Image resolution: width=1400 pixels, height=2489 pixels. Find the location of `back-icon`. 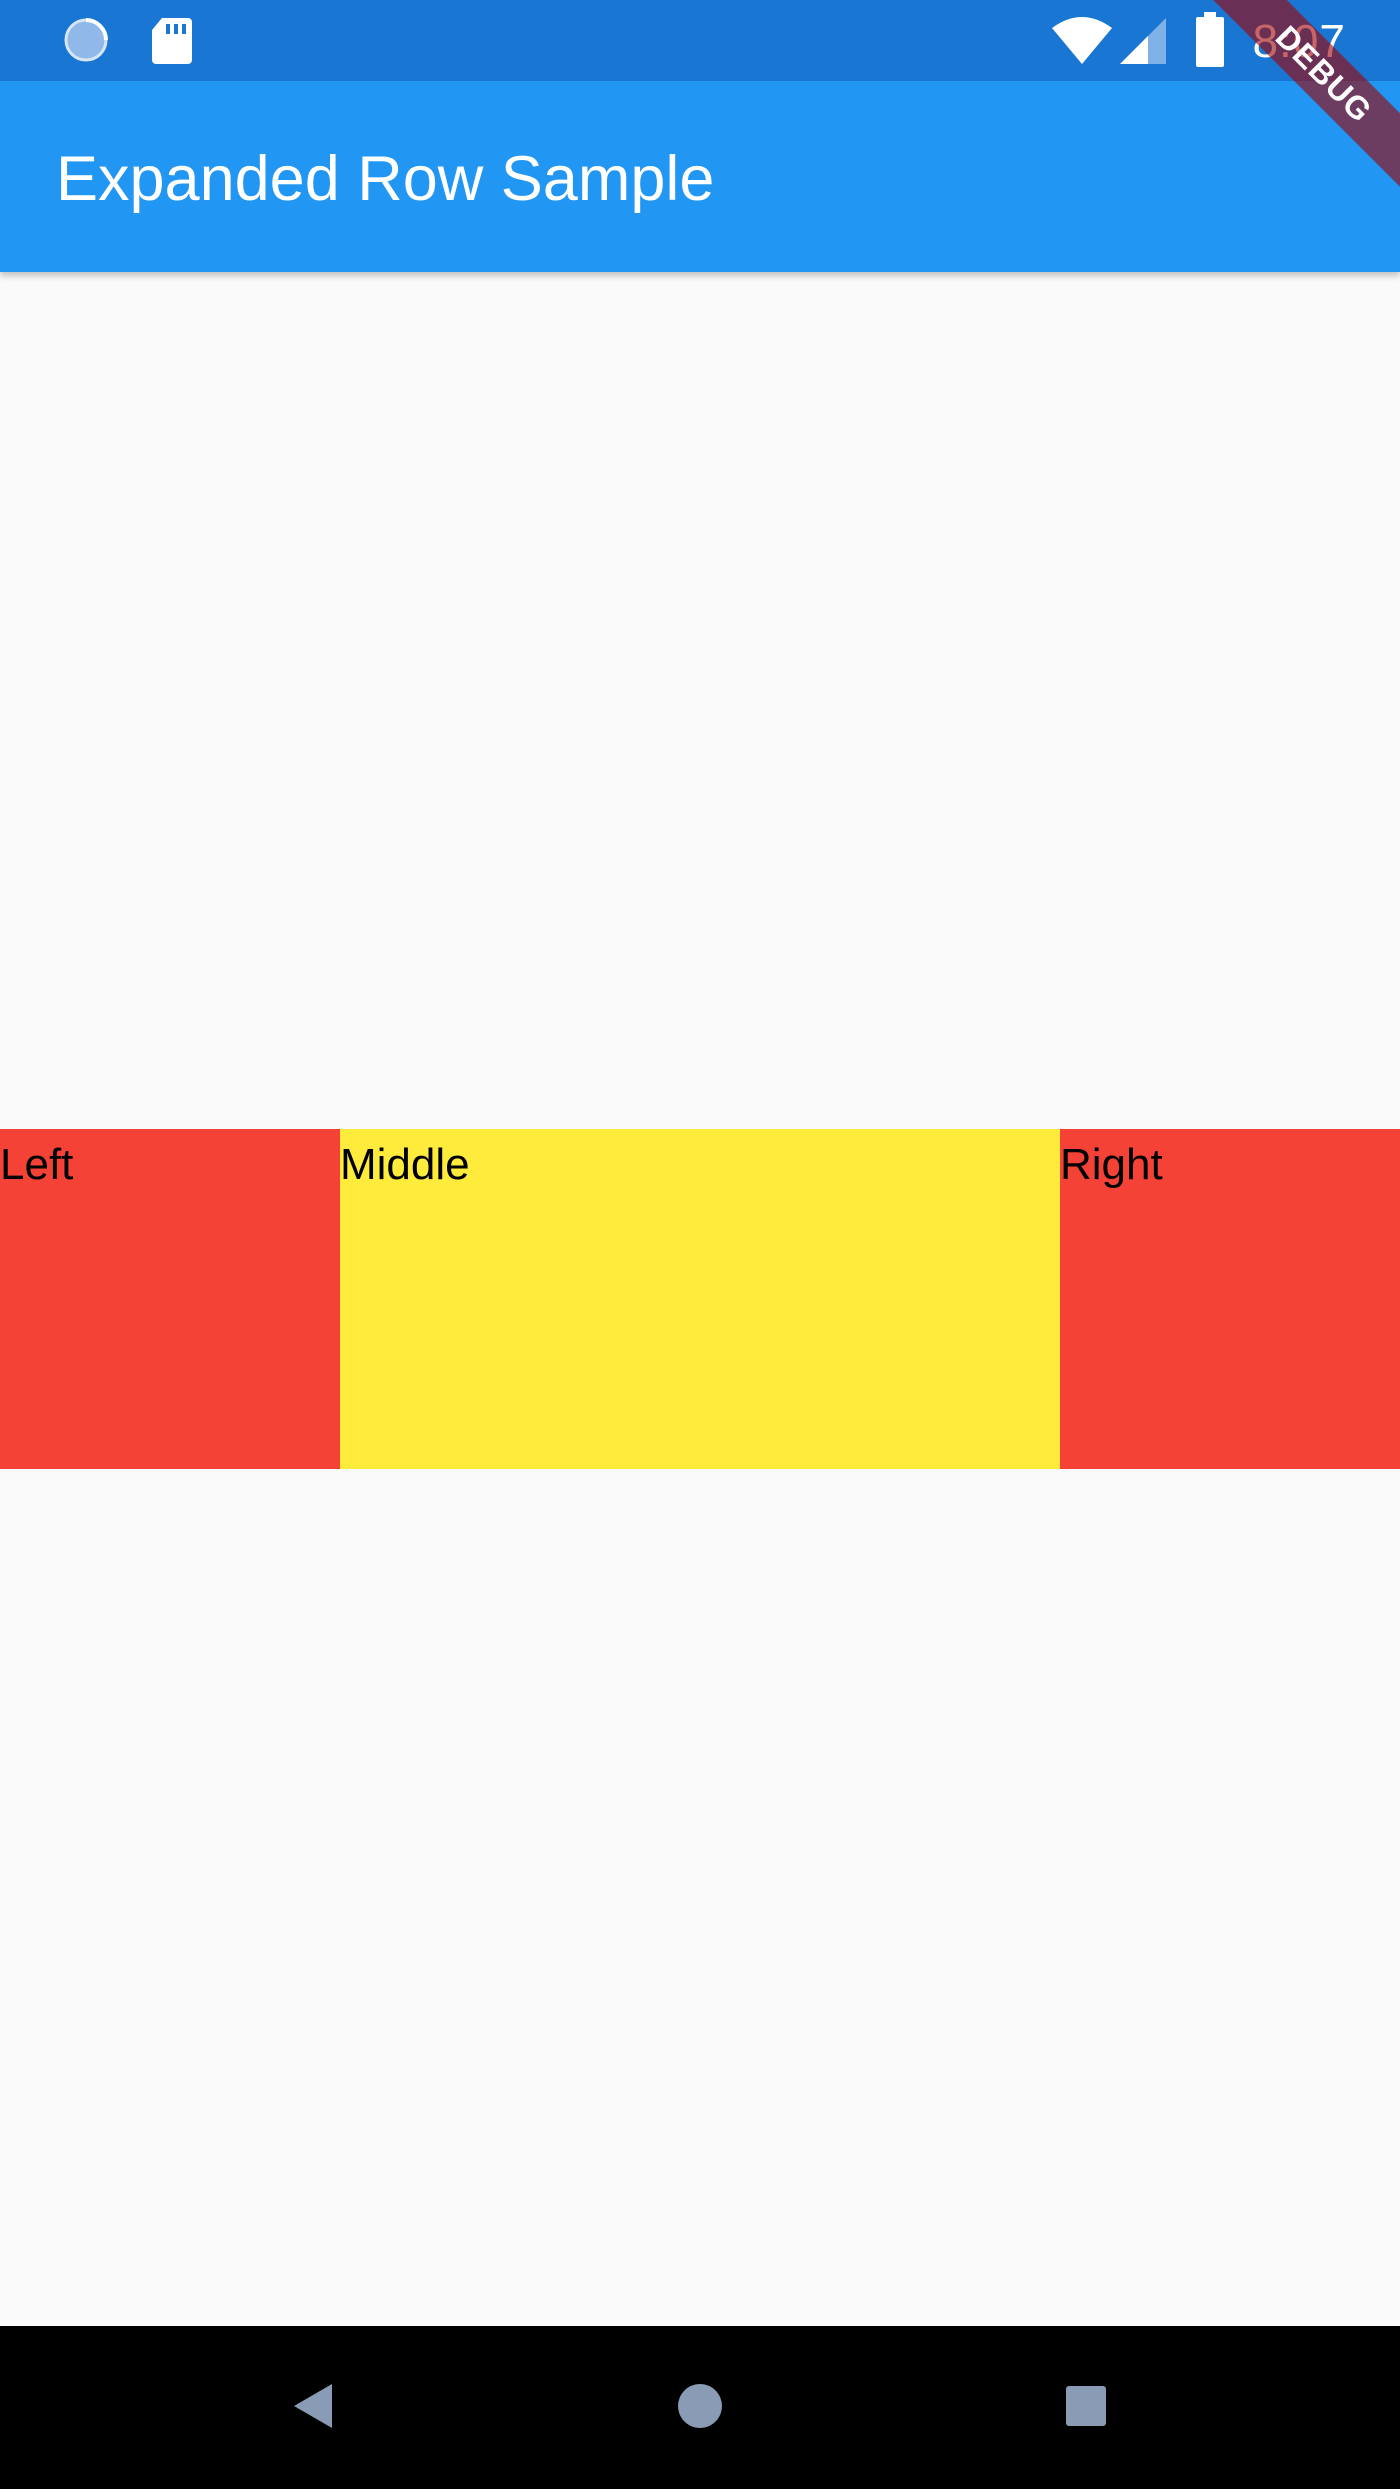

back-icon is located at coordinates (312, 2408).